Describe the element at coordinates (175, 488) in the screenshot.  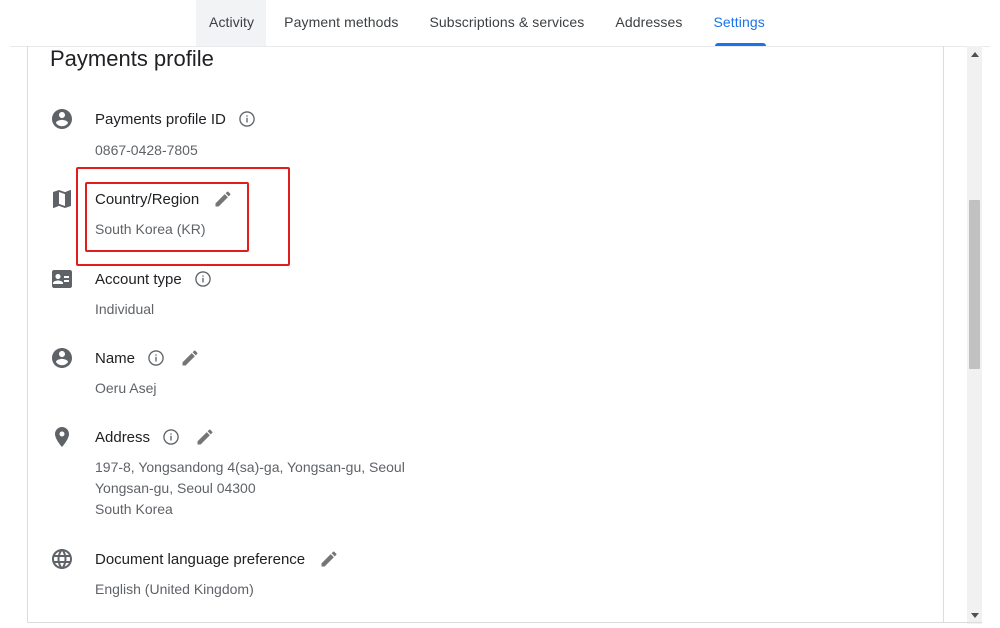
I see `address-line-2: Yongsan-gu, Seoul 04300` at that location.